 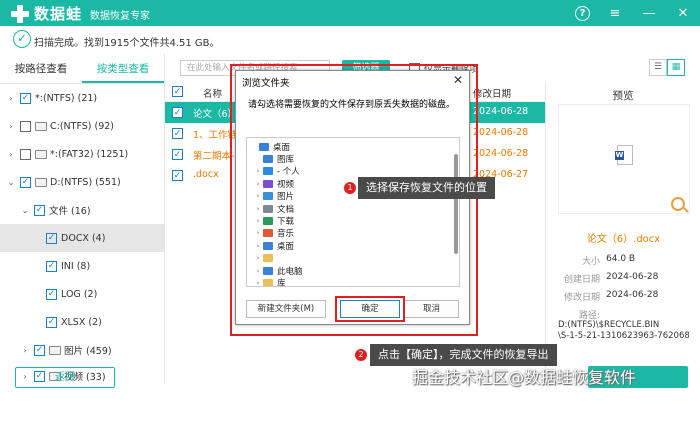 I want to click on tree-item-files: ⌄ ✓ 文件 (16), so click(x=82, y=210).